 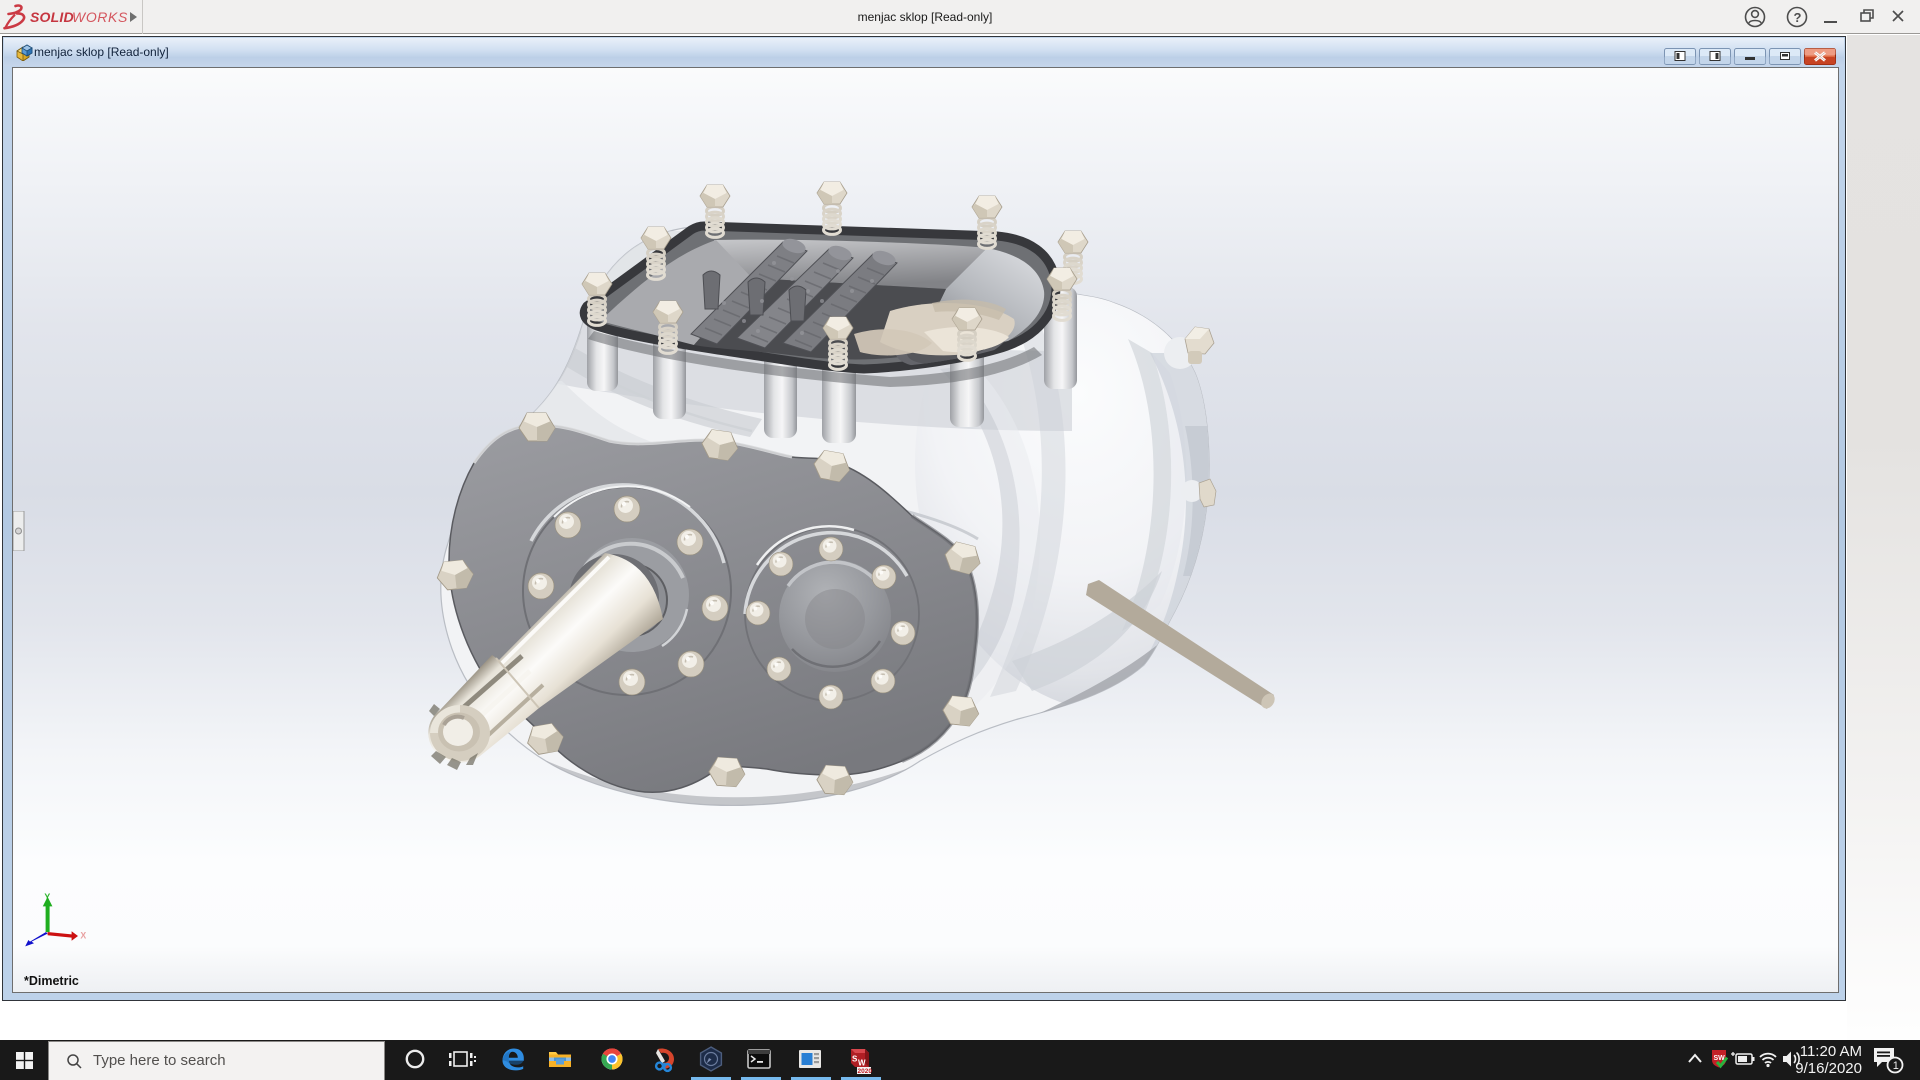 What do you see at coordinates (865, 1071) in the screenshot?
I see `svg-text: 2020` at bounding box center [865, 1071].